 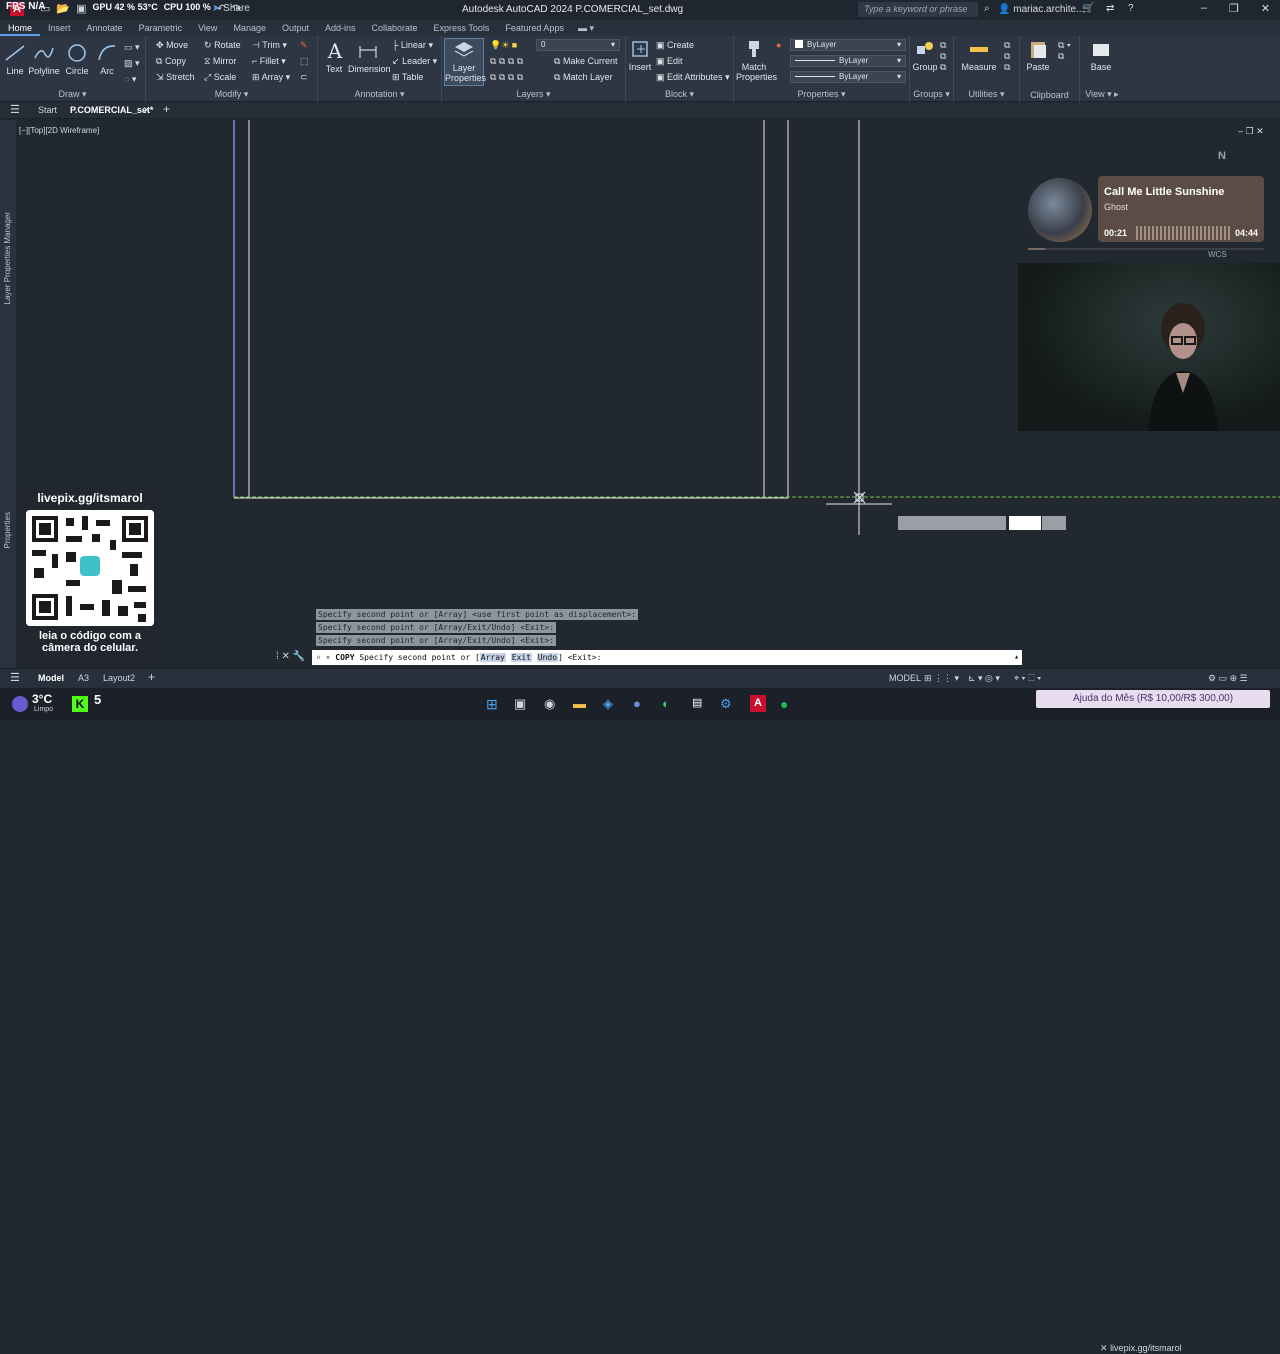 What do you see at coordinates (666, 703) in the screenshot?
I see `edge-icon: ◐` at bounding box center [666, 703].